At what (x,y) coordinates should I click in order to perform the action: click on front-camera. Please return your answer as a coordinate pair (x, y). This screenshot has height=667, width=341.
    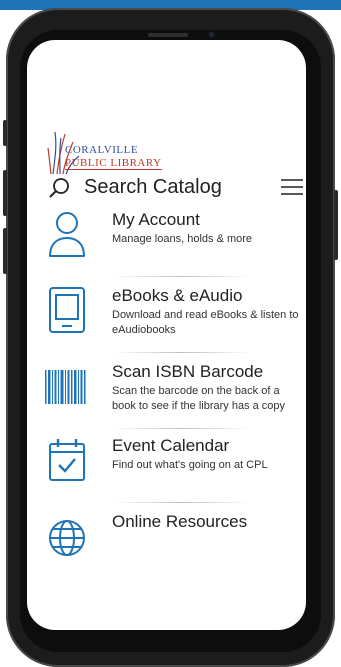
    Looking at the image, I should click on (211, 34).